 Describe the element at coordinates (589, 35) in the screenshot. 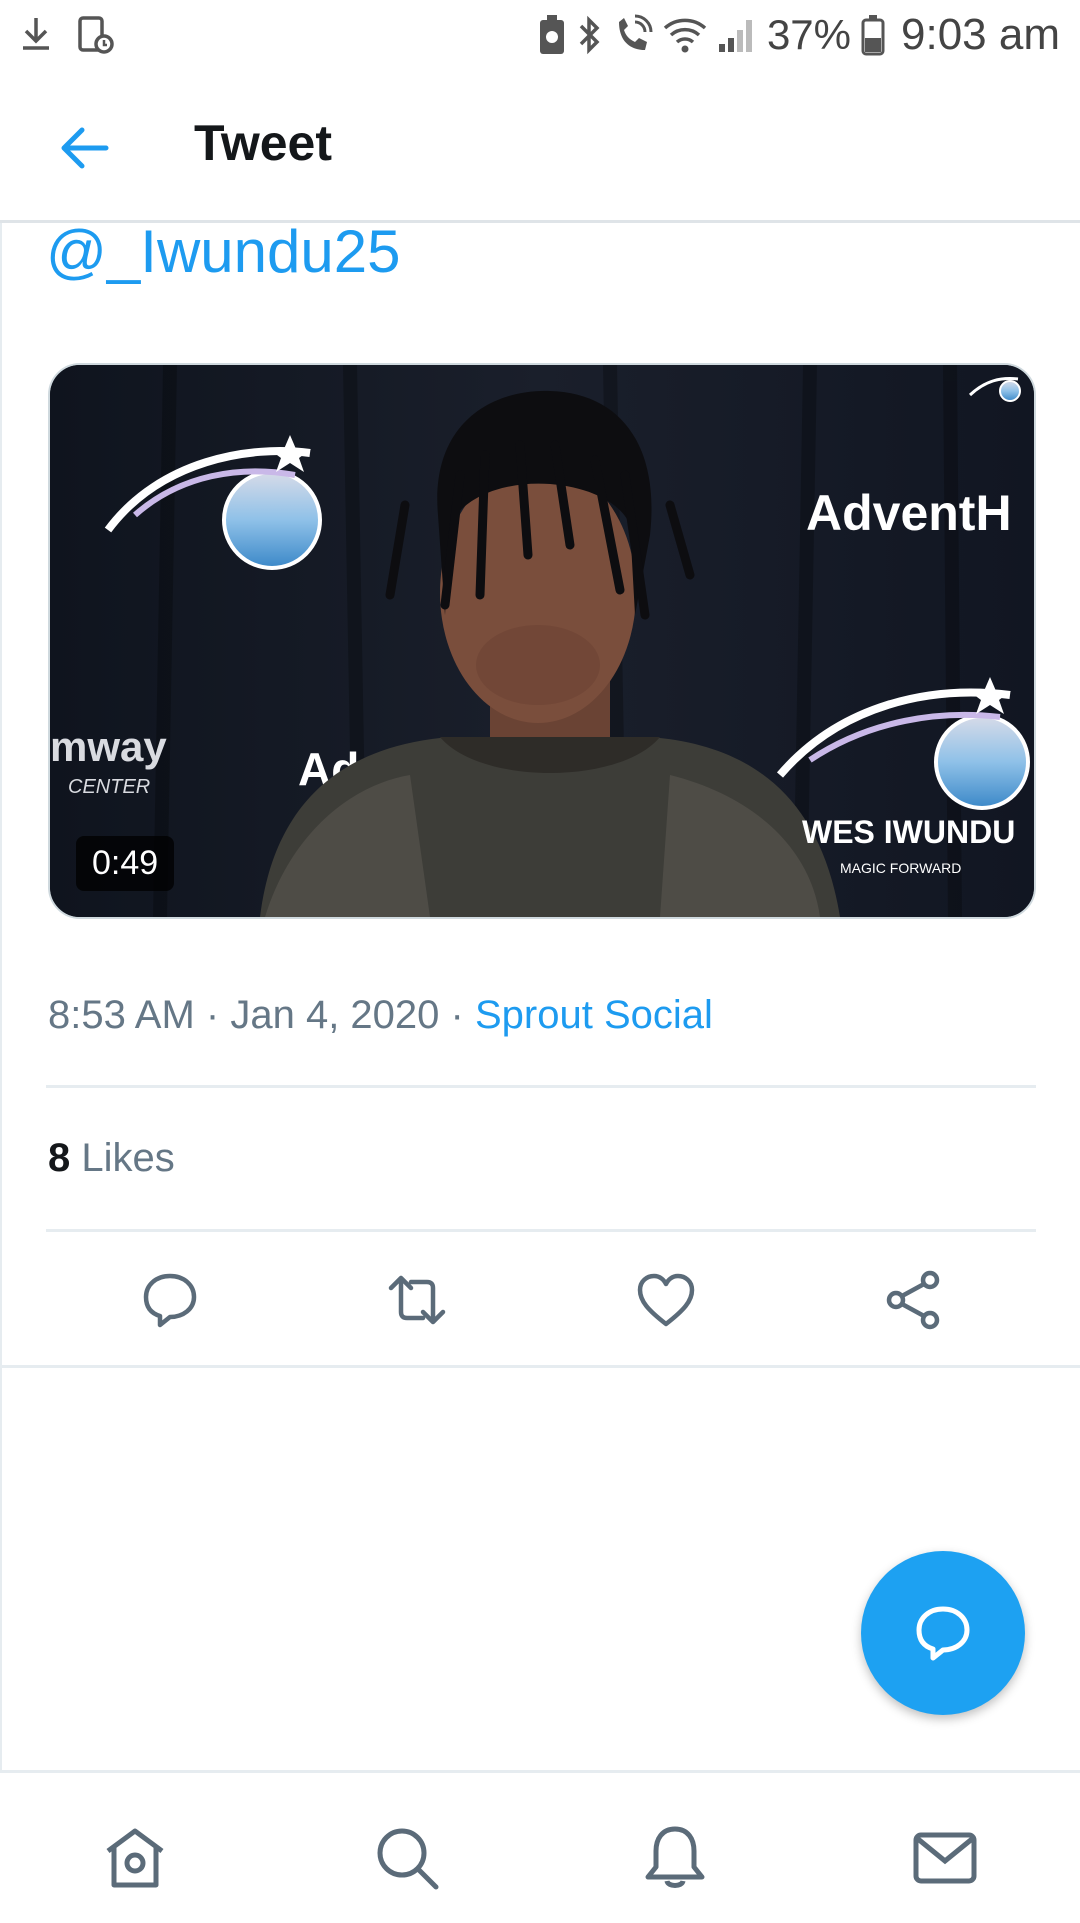

I see `bluetooth-icon` at that location.